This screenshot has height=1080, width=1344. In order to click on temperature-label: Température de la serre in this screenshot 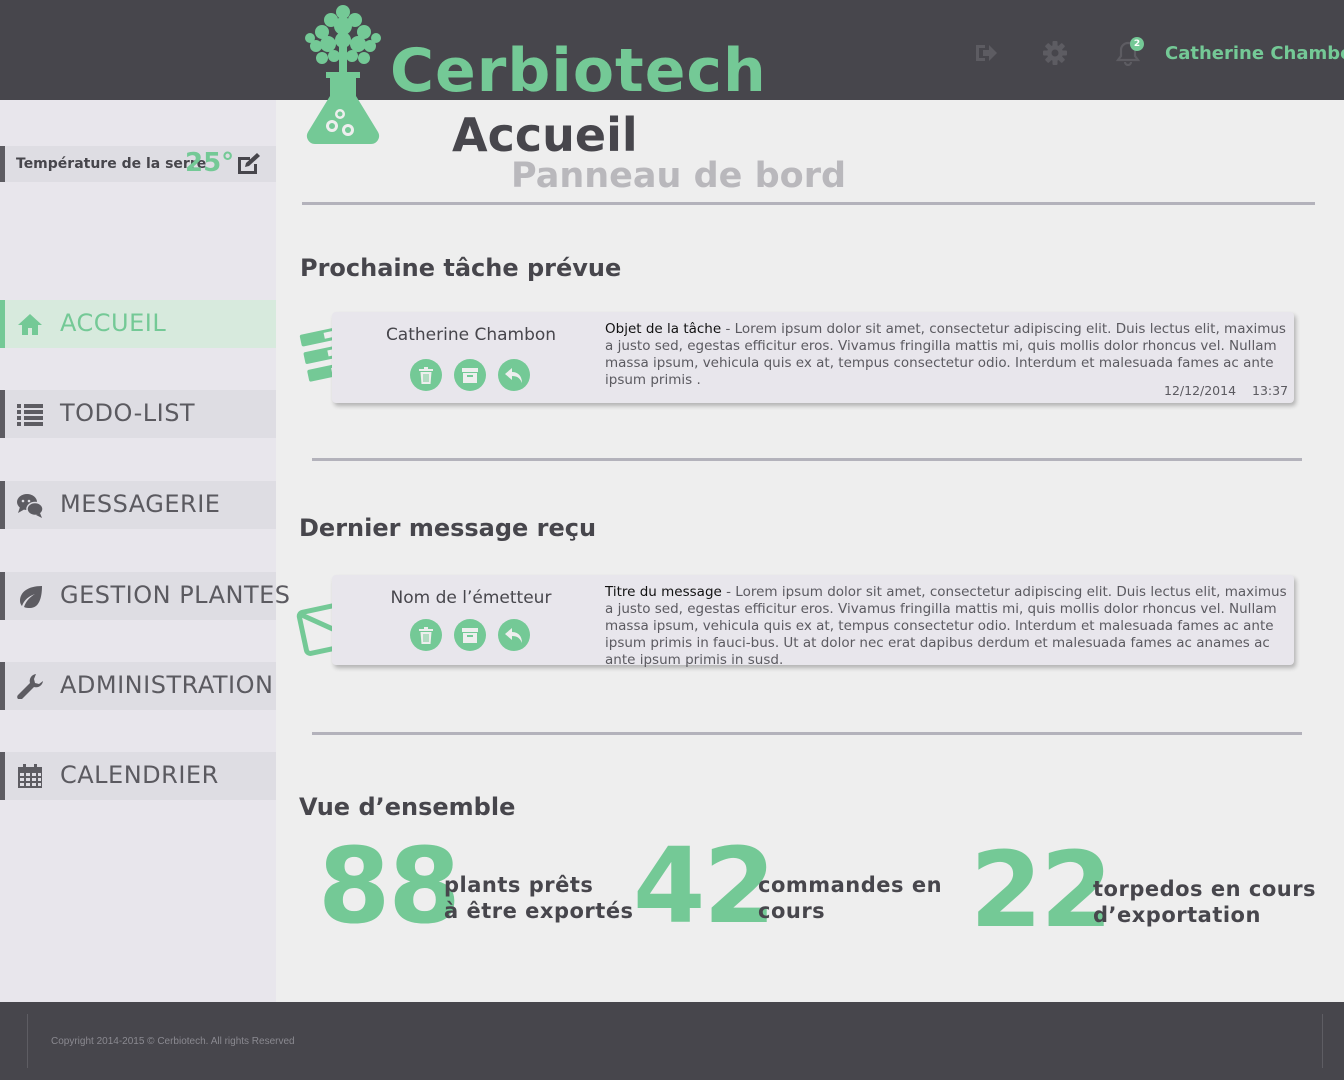, I will do `click(111, 164)`.